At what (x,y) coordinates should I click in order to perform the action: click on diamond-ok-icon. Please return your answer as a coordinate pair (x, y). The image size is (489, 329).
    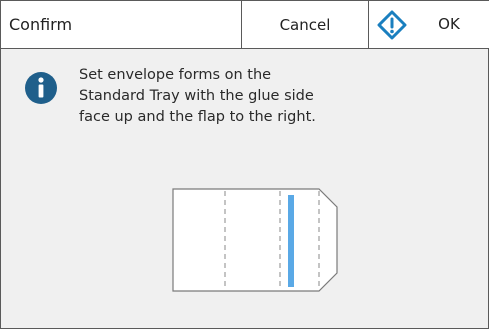
    Looking at the image, I should click on (392, 25).